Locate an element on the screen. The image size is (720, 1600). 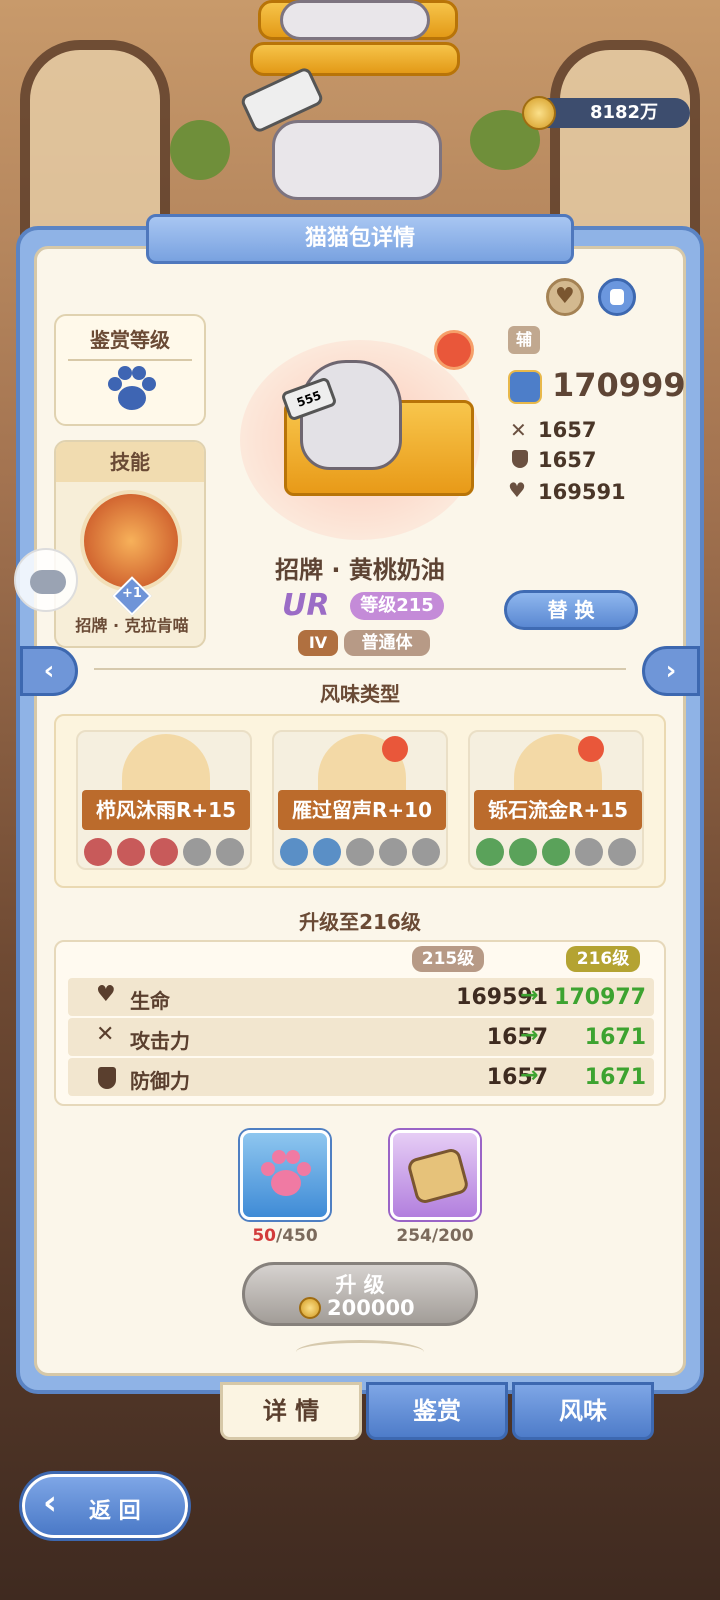
divider is located at coordinates (360, 669).